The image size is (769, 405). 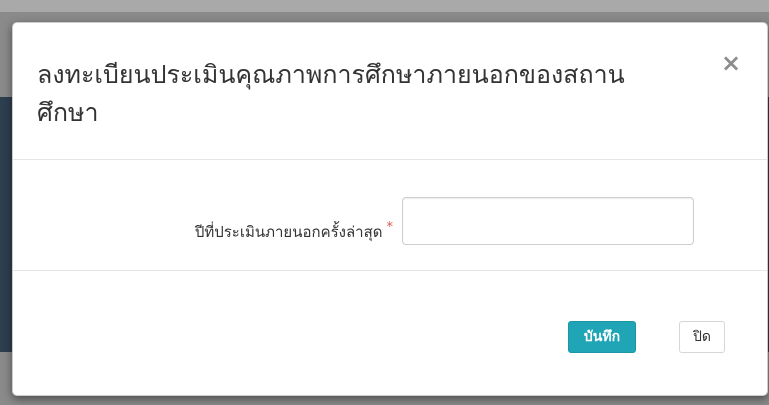 I want to click on last-assessment-year-label-text: ปีที่ประเมินภายนอกครั้งล่าสุด, so click(x=288, y=232).